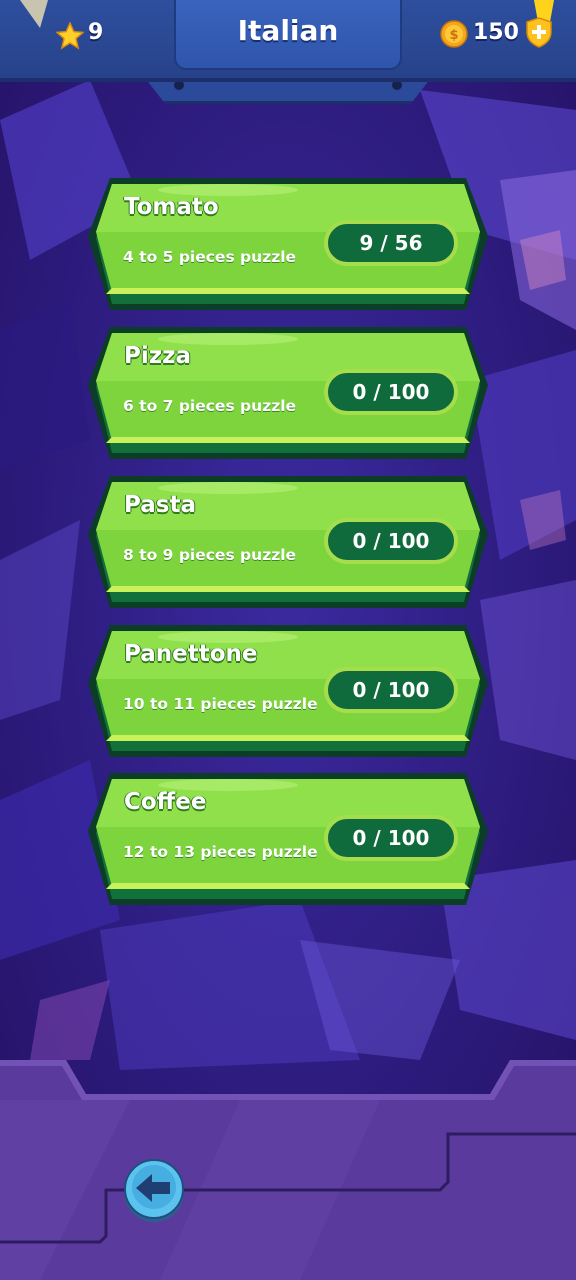 The width and height of the screenshot is (576, 1280). Describe the element at coordinates (160, 505) in the screenshot. I see `level-name: Pasta` at that location.